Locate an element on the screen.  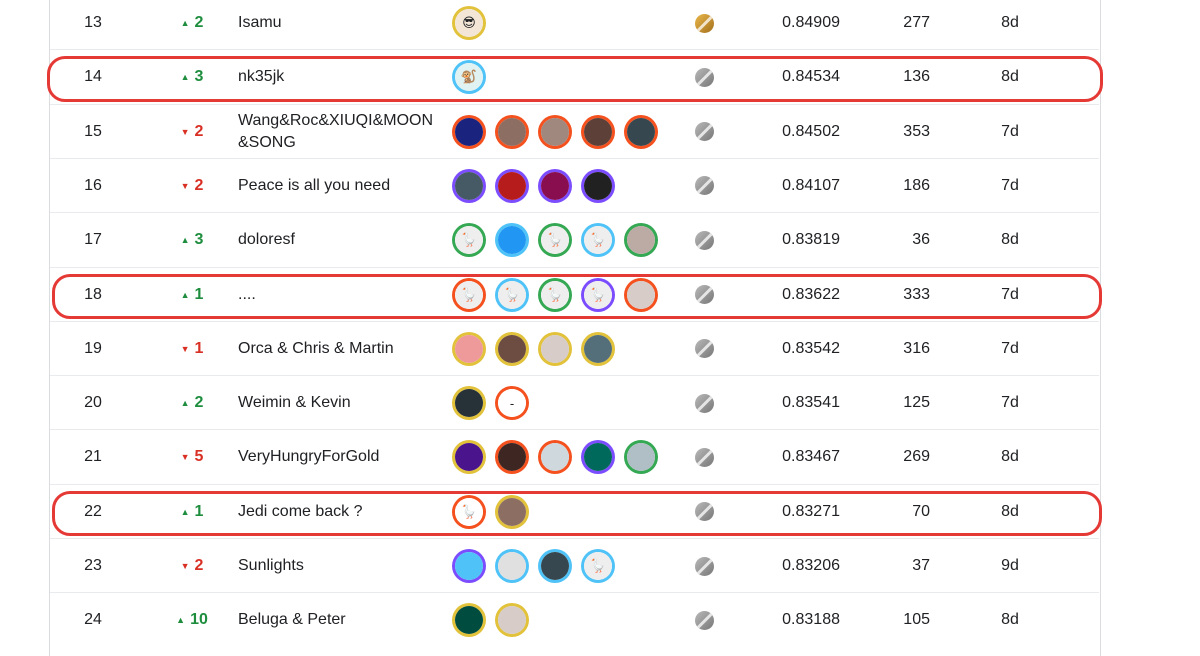
table-row: 19 ▼ 1 Orca & Chris & Martin 0.83542 316 7d is located at coordinates (574, 348).